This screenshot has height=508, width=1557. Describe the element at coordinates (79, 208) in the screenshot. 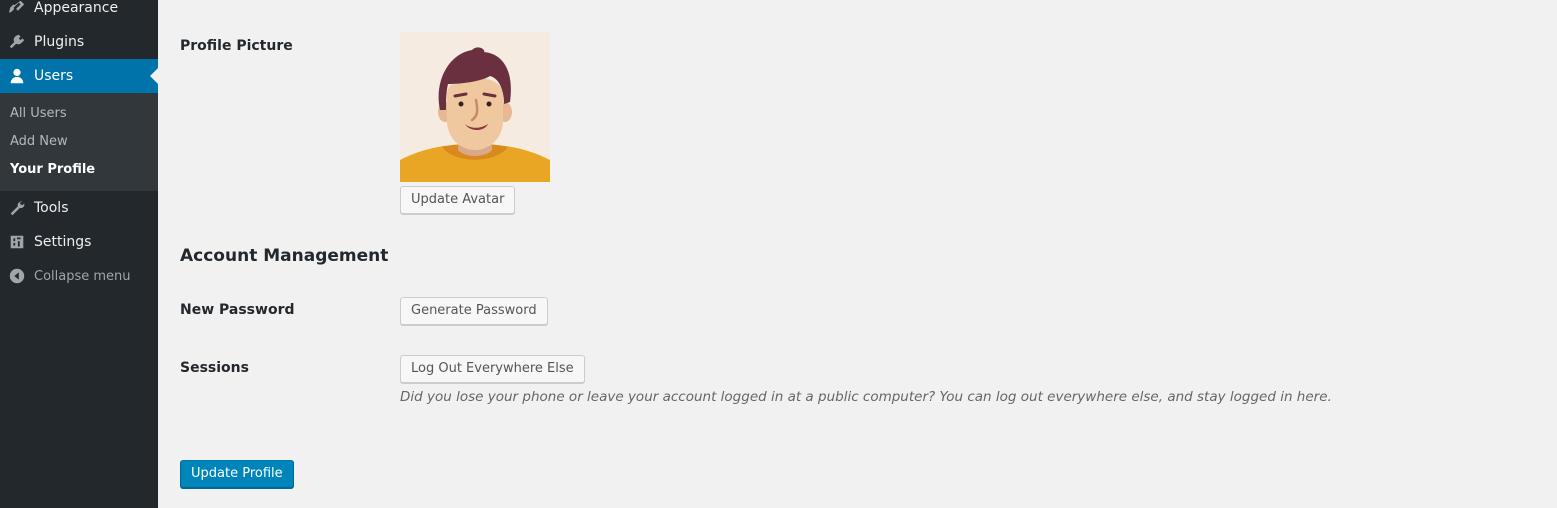

I see `sidebar-item-tools: Tools` at that location.